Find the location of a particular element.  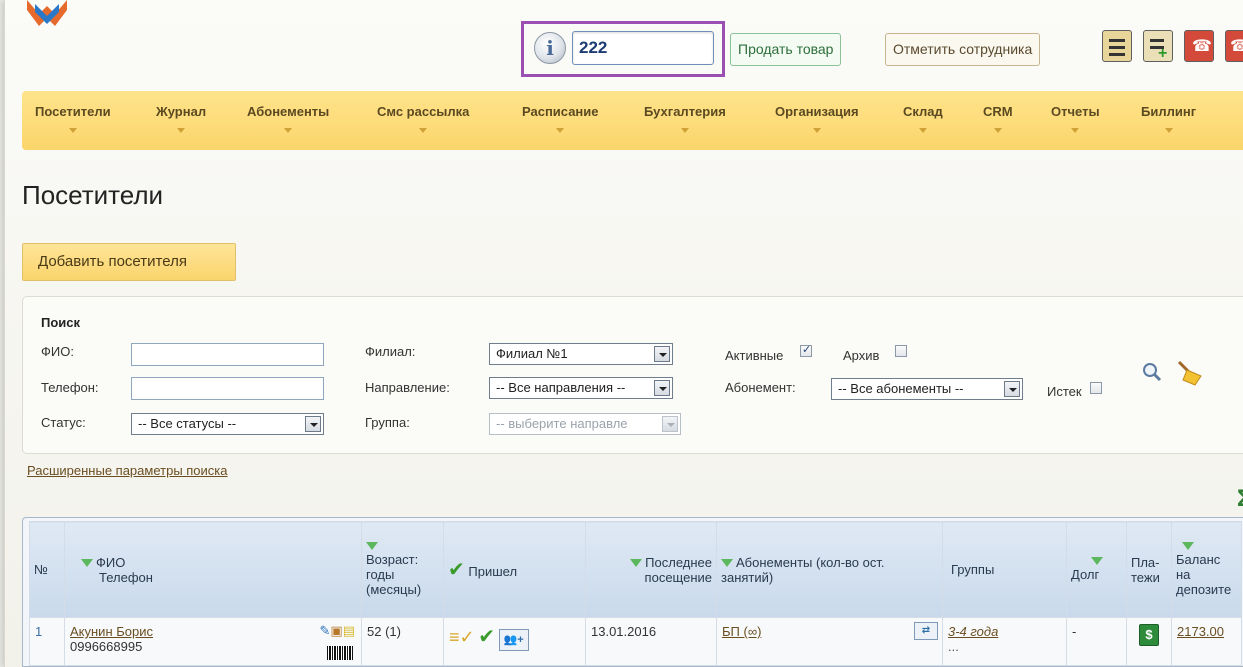

nav-label: Посетители is located at coordinates (73, 111).